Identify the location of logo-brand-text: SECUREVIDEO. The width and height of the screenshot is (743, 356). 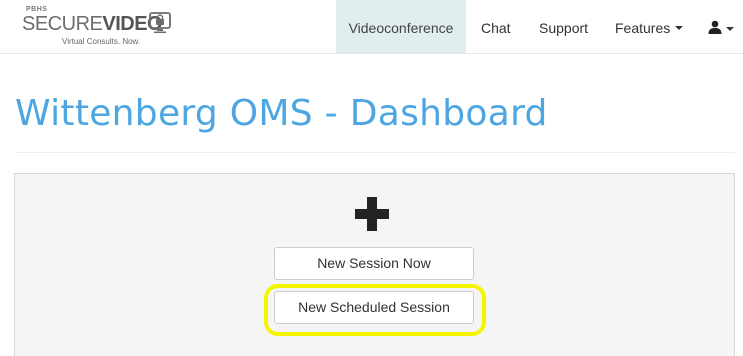
(92, 24).